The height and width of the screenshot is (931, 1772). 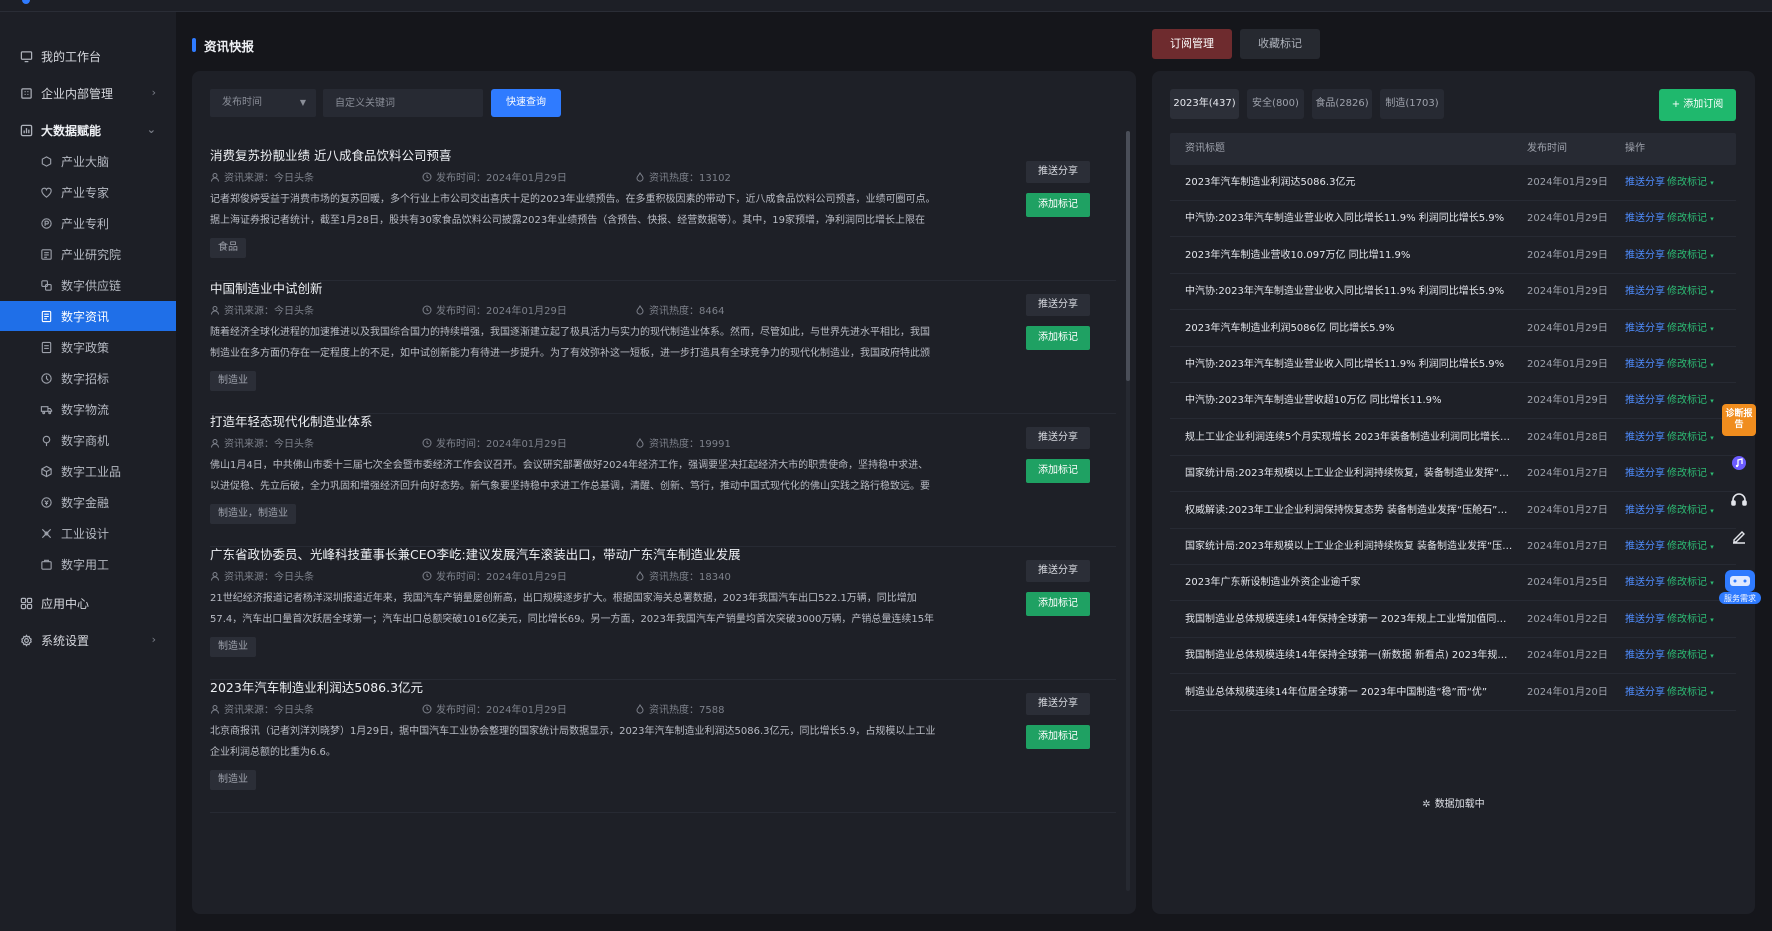 I want to click on sidebar-item-digital-policy: 数字政策, so click(x=88, y=347).